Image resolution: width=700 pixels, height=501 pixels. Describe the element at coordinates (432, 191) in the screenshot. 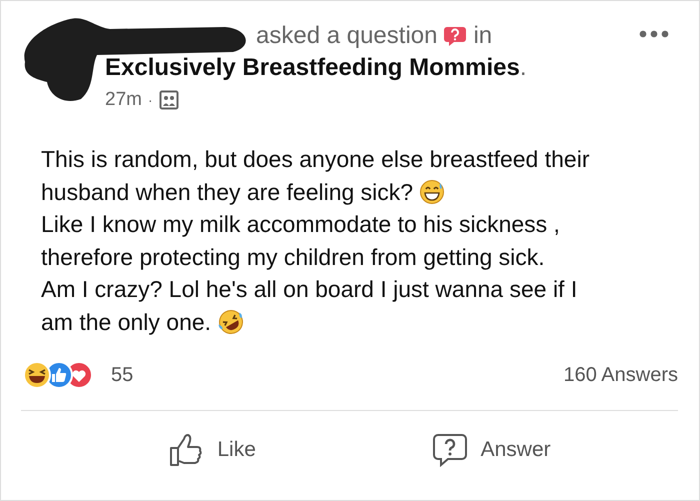

I see `grinning-sweat-emoji-icon` at that location.